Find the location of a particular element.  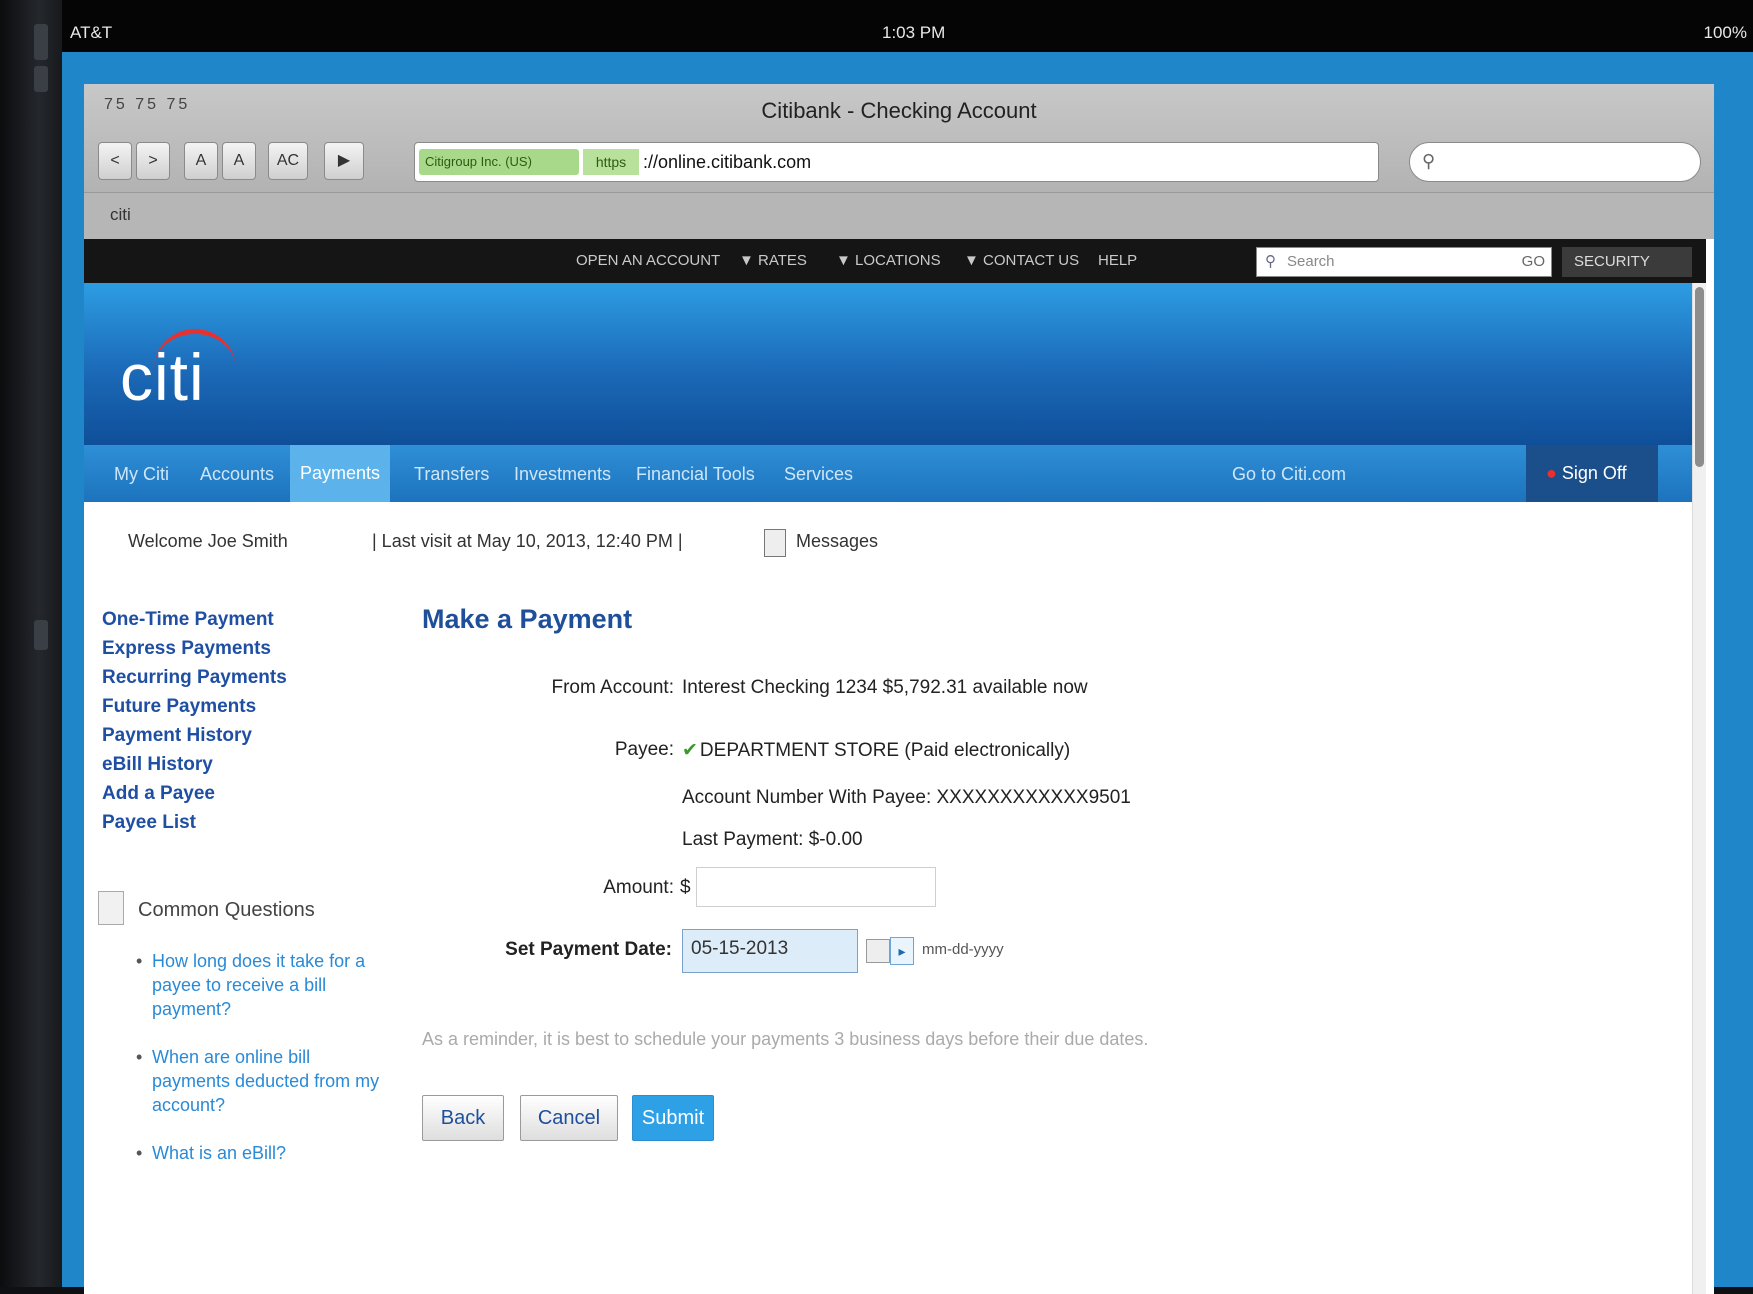

sidenav-payment-history: Payment History is located at coordinates (194, 735).